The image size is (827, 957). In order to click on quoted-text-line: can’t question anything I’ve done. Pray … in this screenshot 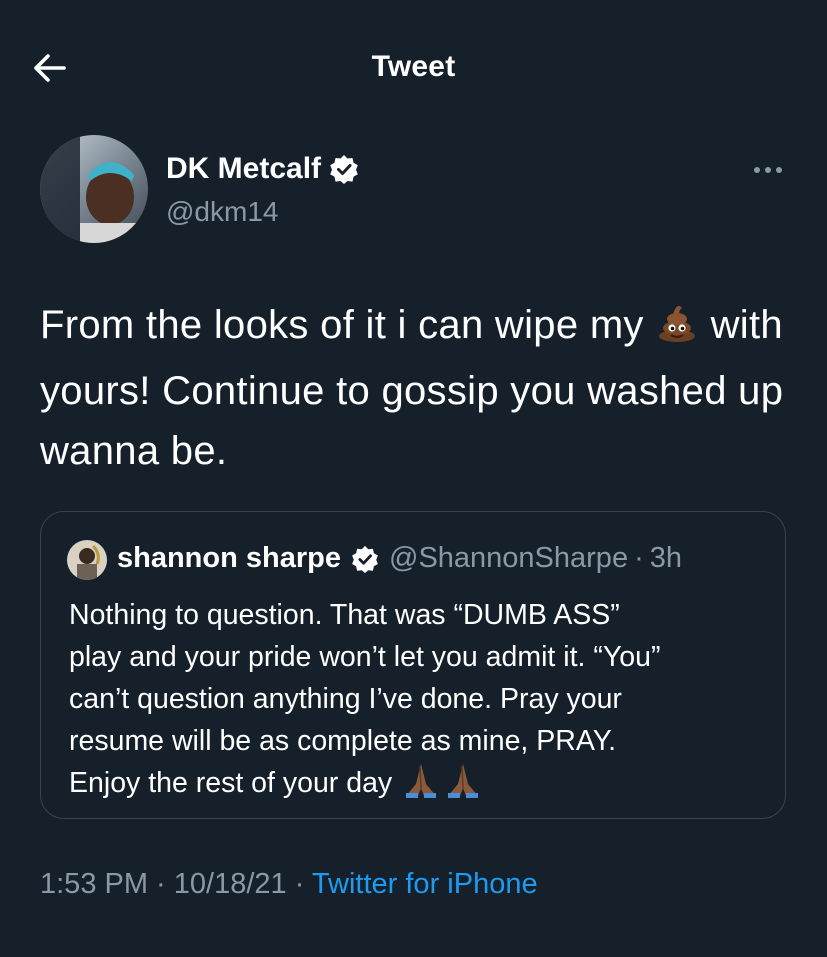, I will do `click(345, 699)`.